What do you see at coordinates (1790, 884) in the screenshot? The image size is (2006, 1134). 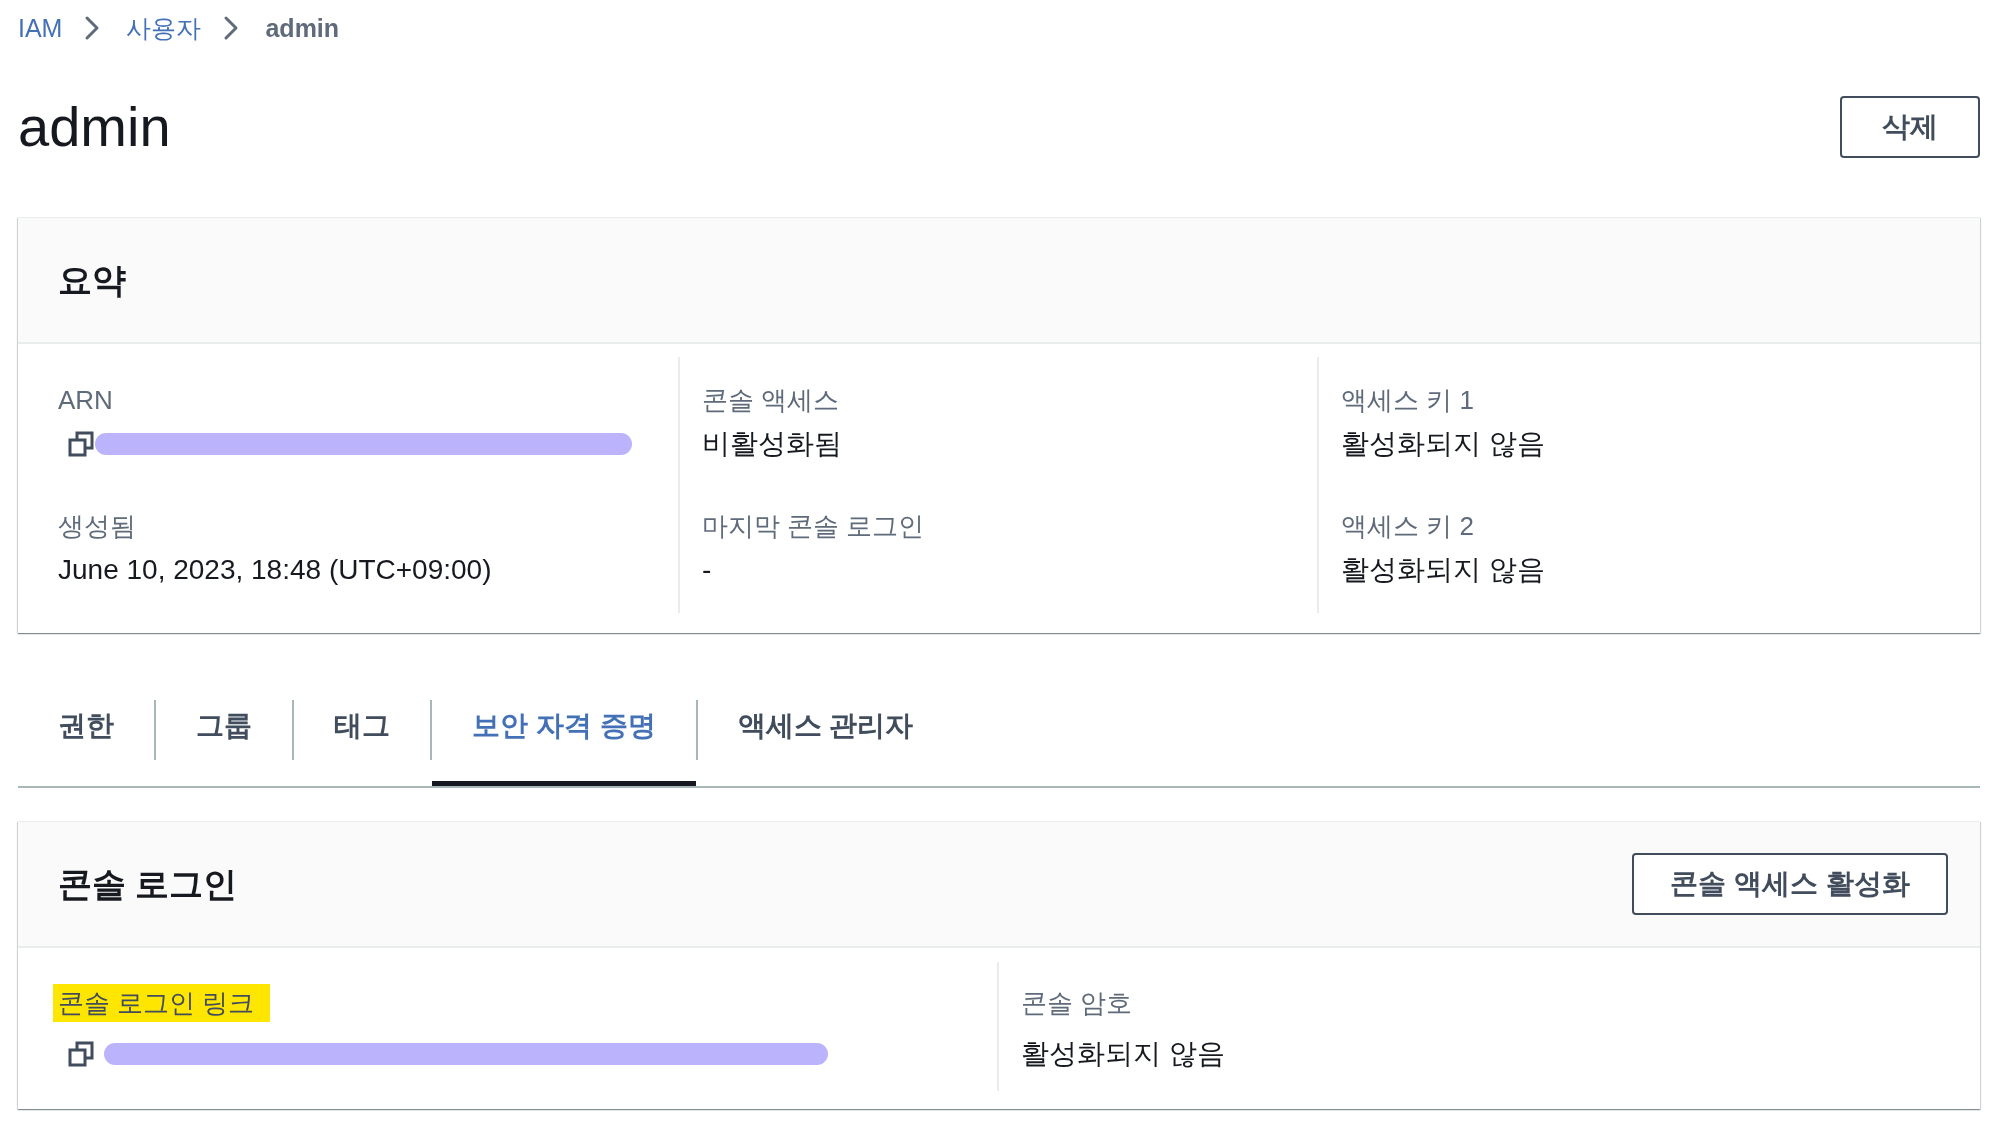 I see `console-access-button: 콘솔 액세스 활성화` at bounding box center [1790, 884].